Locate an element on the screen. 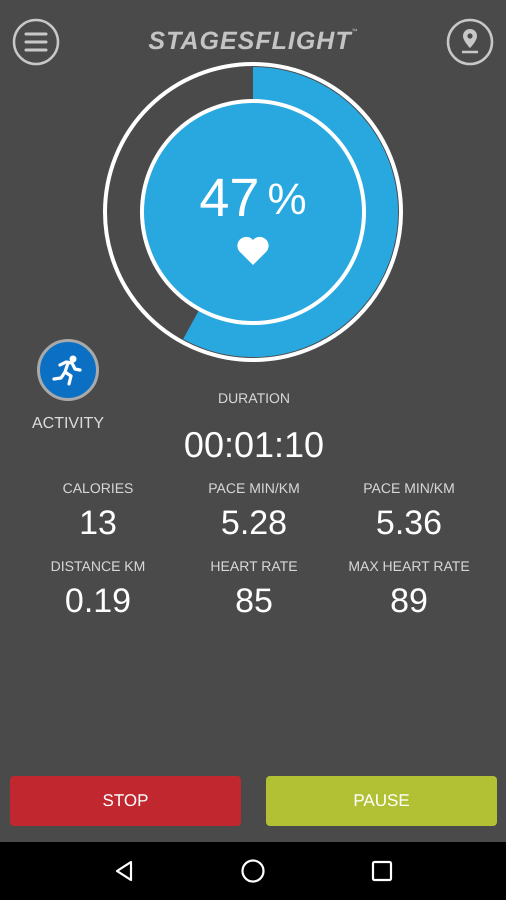  stat-value: 5.28 is located at coordinates (254, 523).